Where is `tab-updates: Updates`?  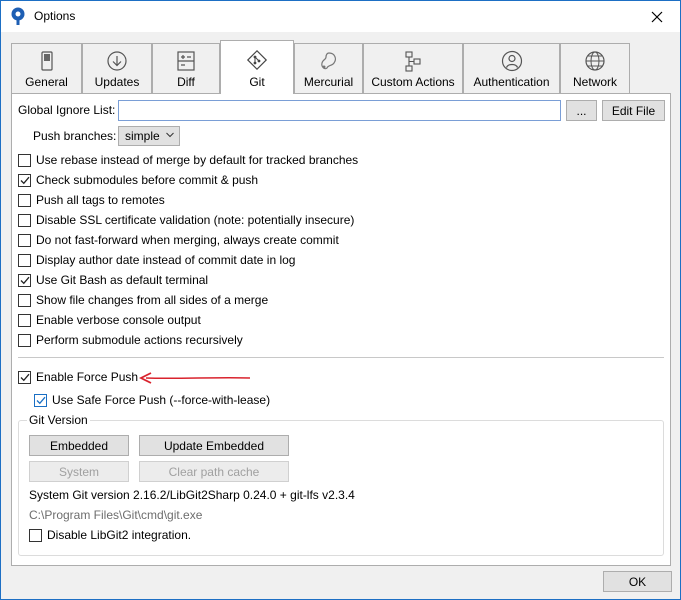
tab-updates: Updates is located at coordinates (117, 68).